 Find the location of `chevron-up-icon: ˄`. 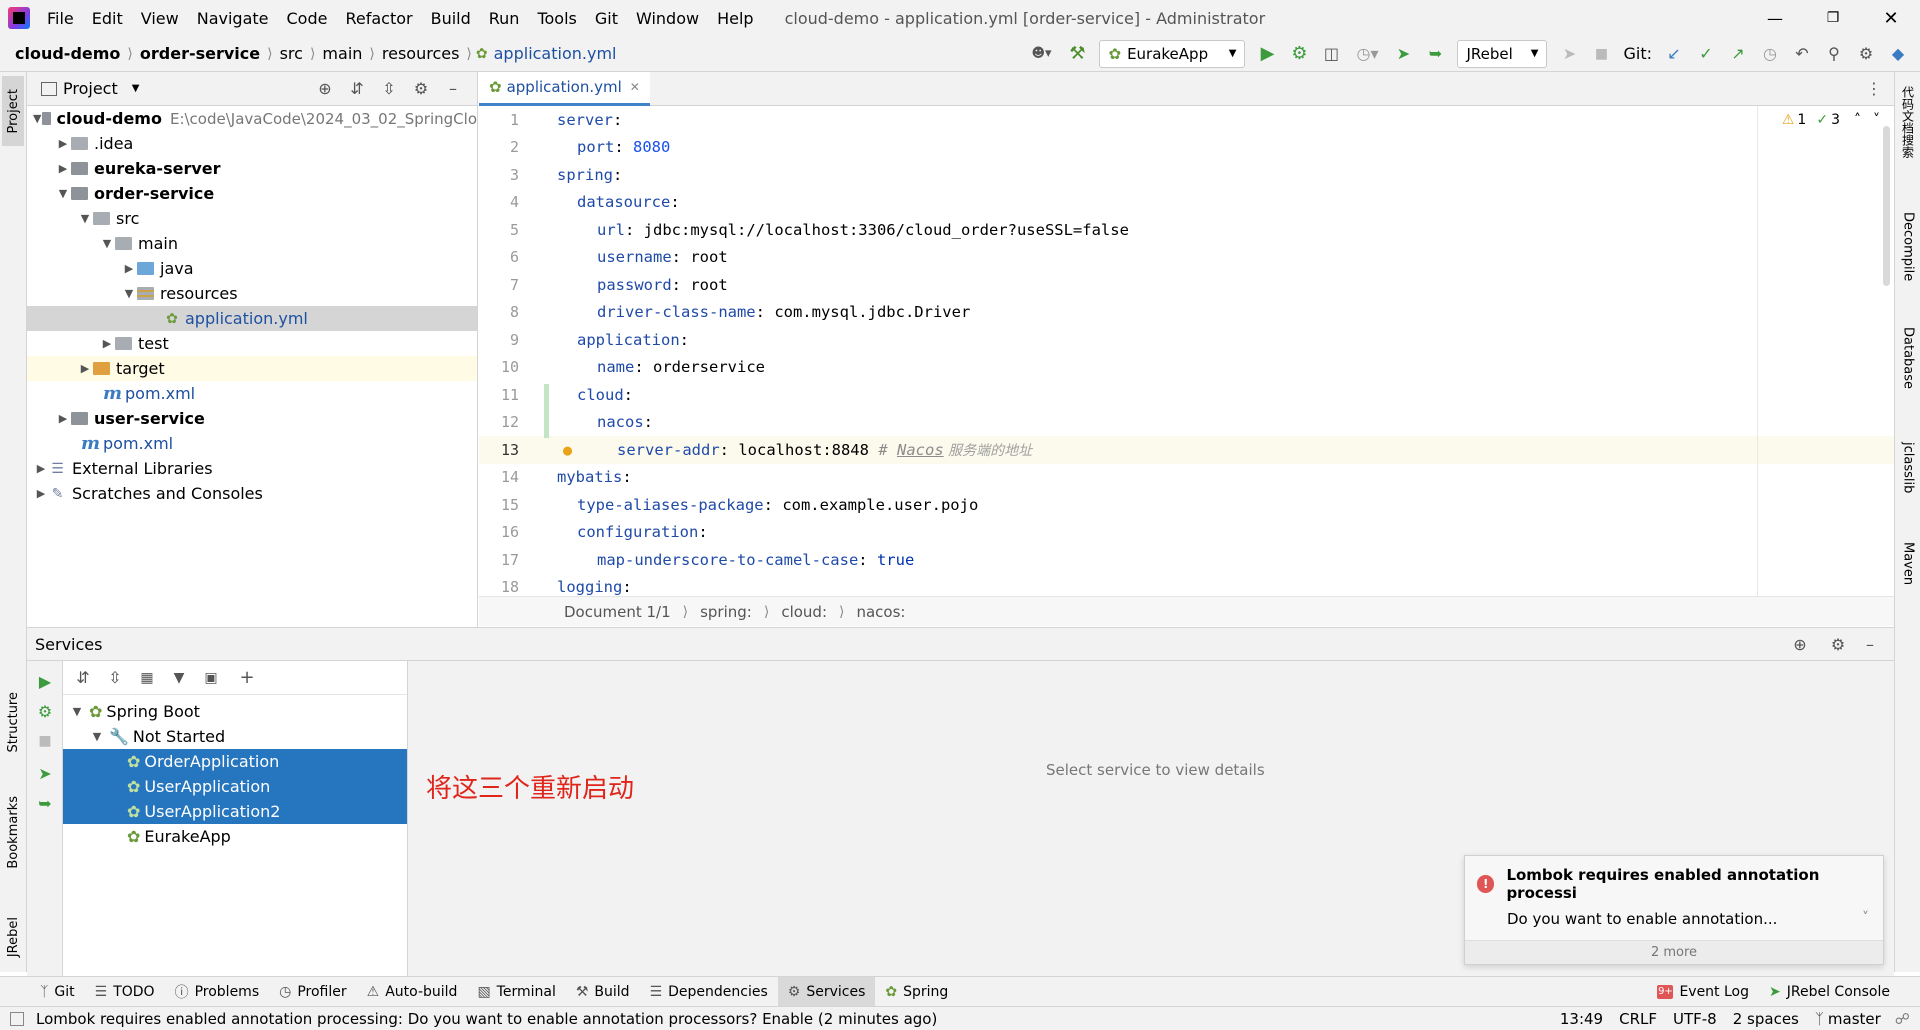

chevron-up-icon: ˄ is located at coordinates (1857, 120).